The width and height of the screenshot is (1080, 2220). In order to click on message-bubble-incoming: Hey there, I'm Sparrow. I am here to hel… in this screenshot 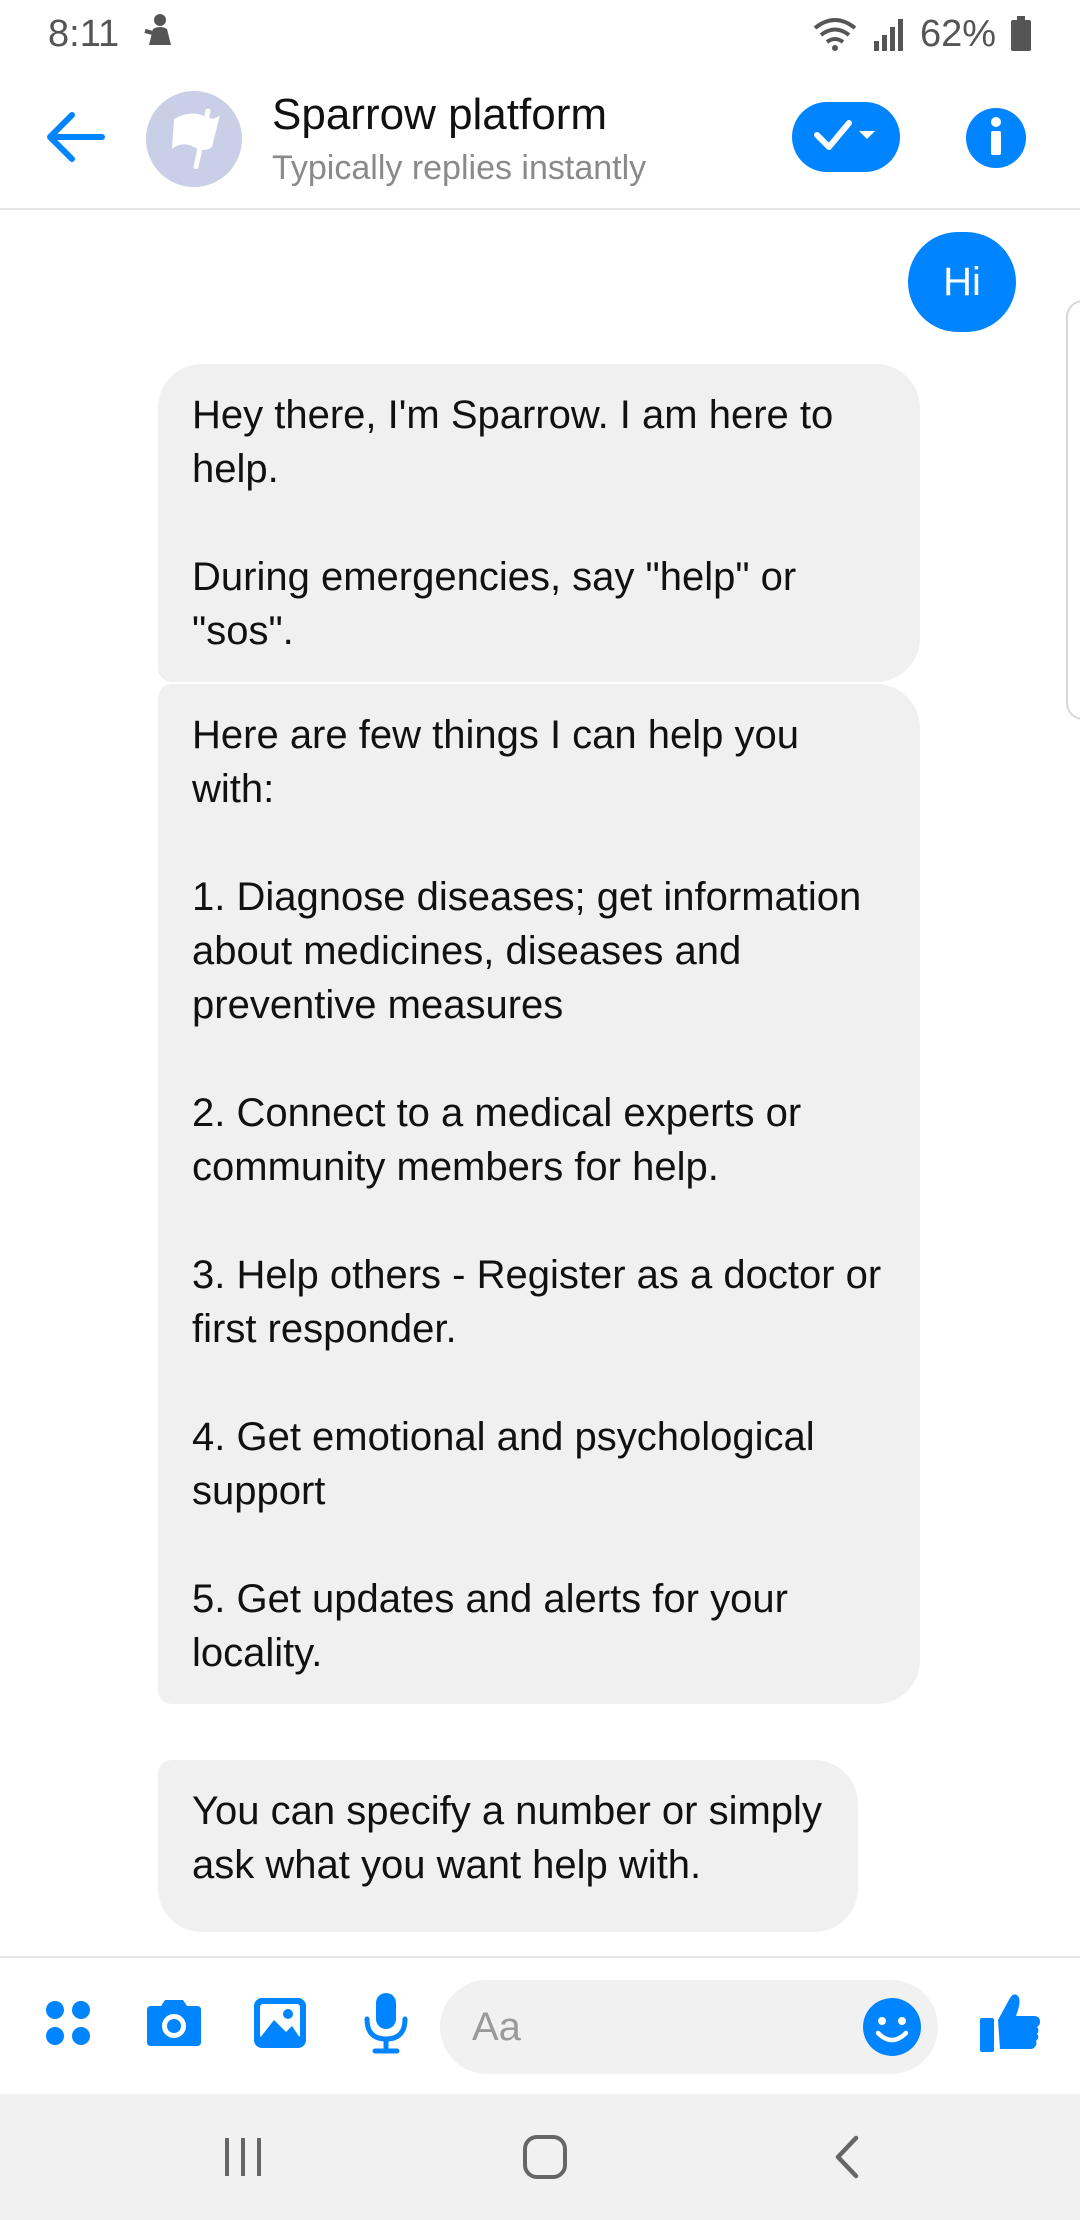, I will do `click(539, 523)`.